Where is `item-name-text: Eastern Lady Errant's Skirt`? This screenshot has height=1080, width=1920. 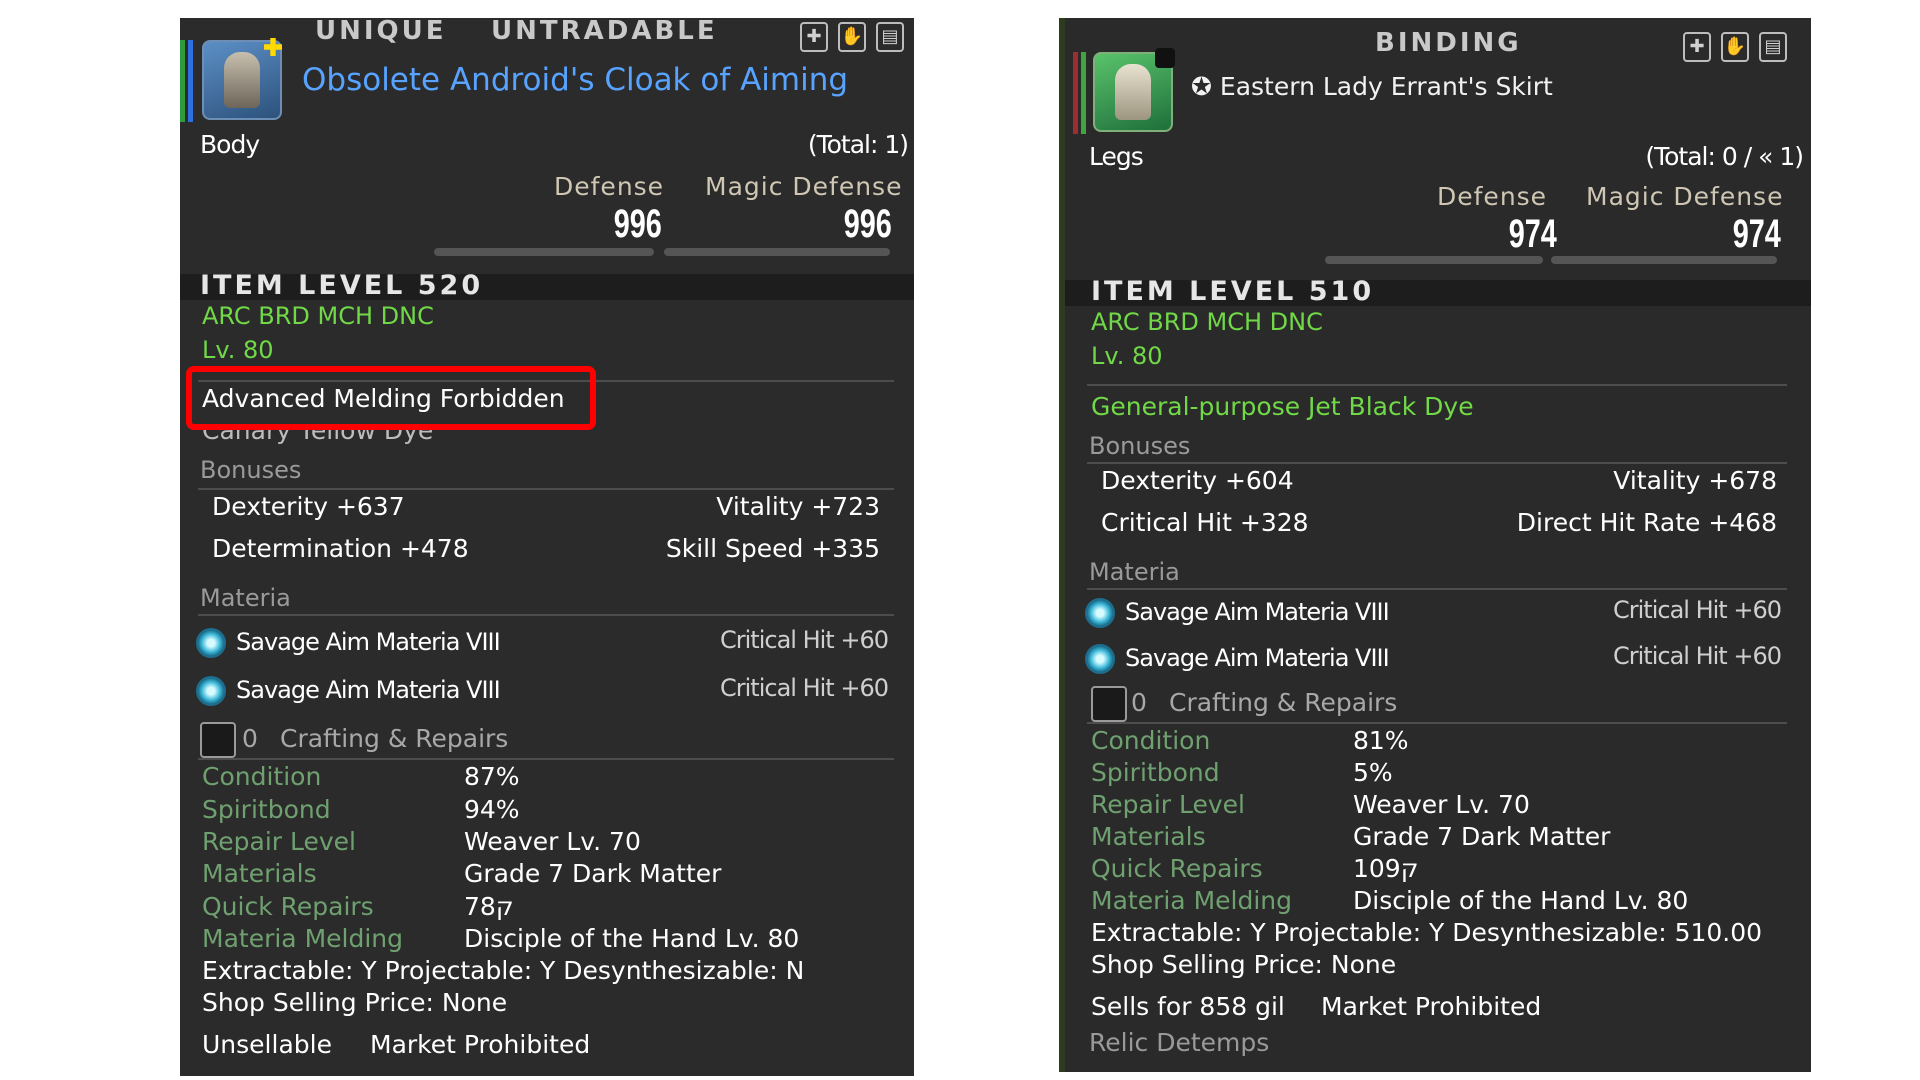
item-name-text: Eastern Lady Errant's Skirt is located at coordinates (1386, 86).